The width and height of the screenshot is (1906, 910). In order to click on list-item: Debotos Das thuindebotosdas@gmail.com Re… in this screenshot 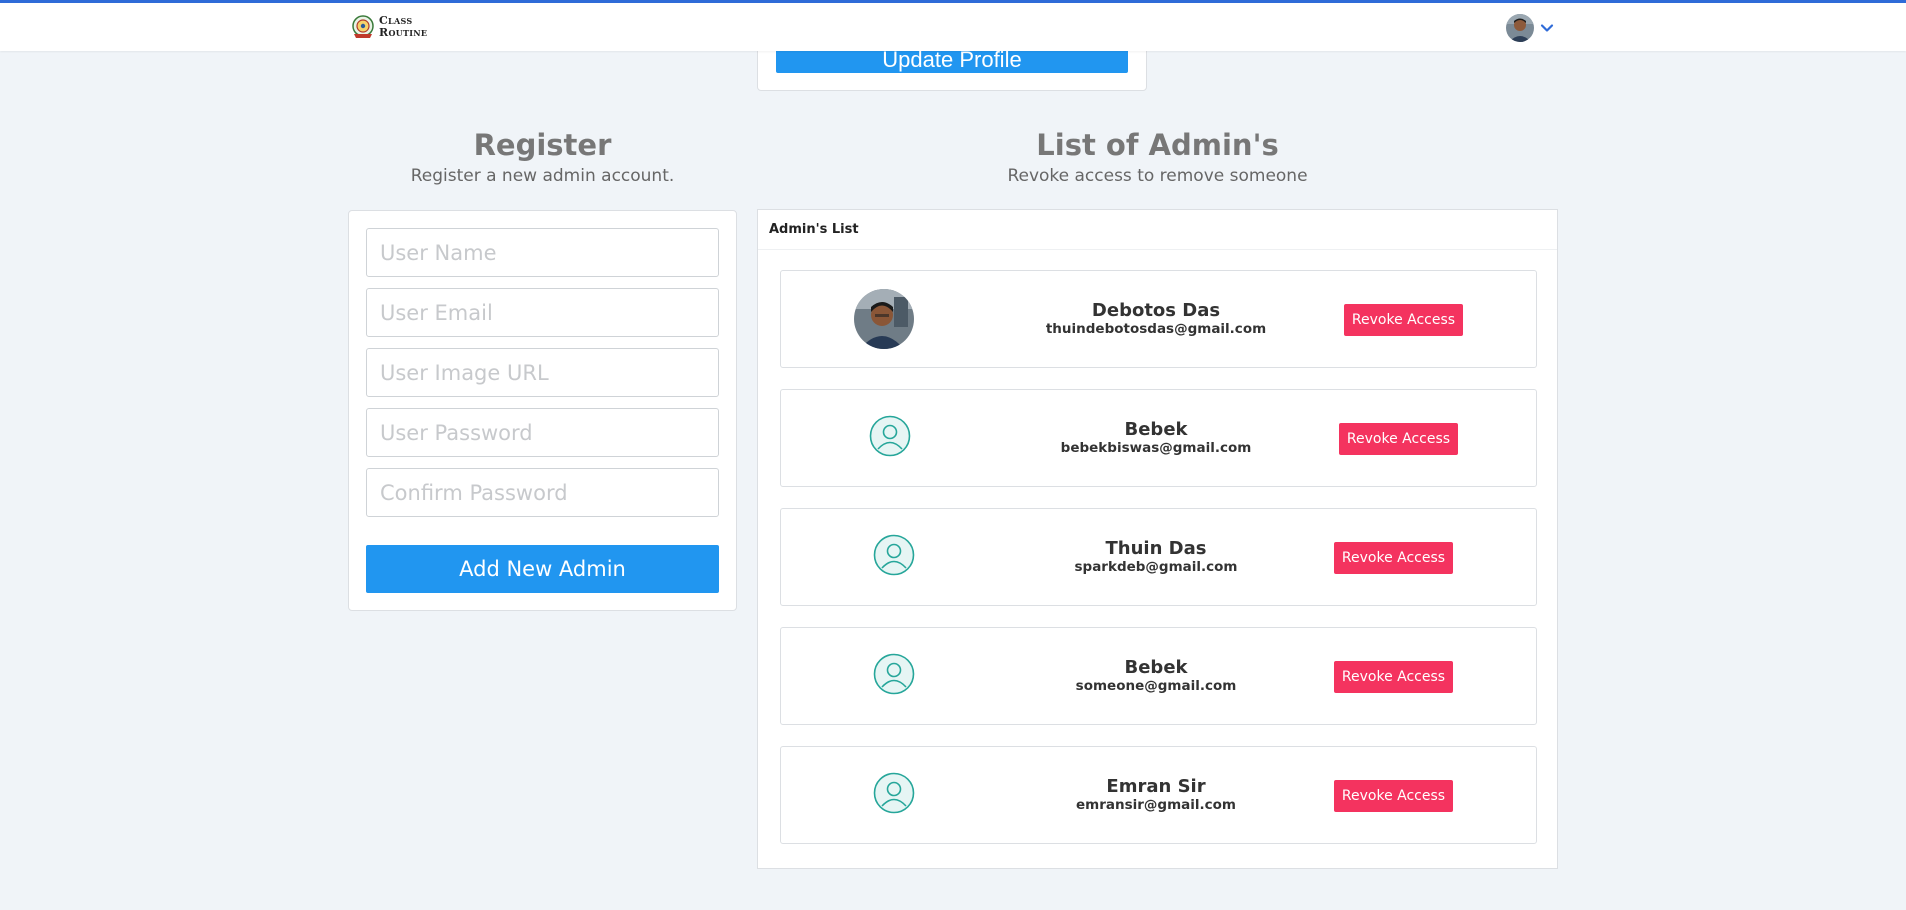, I will do `click(1158, 319)`.